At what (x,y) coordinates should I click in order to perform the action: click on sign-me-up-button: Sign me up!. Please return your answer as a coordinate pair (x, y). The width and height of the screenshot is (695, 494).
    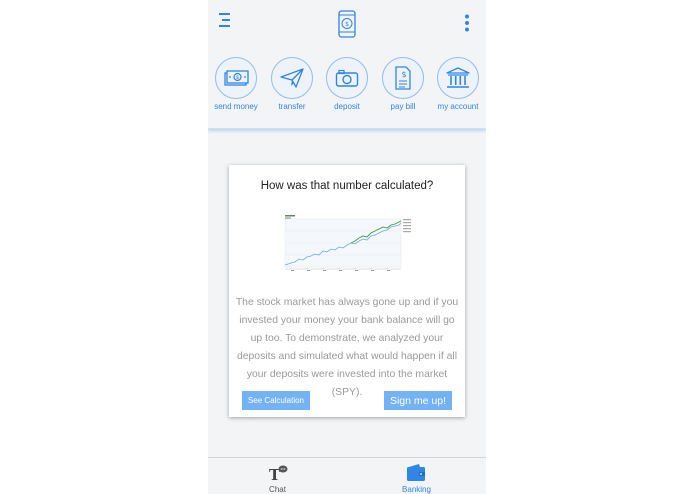
    Looking at the image, I should click on (418, 400).